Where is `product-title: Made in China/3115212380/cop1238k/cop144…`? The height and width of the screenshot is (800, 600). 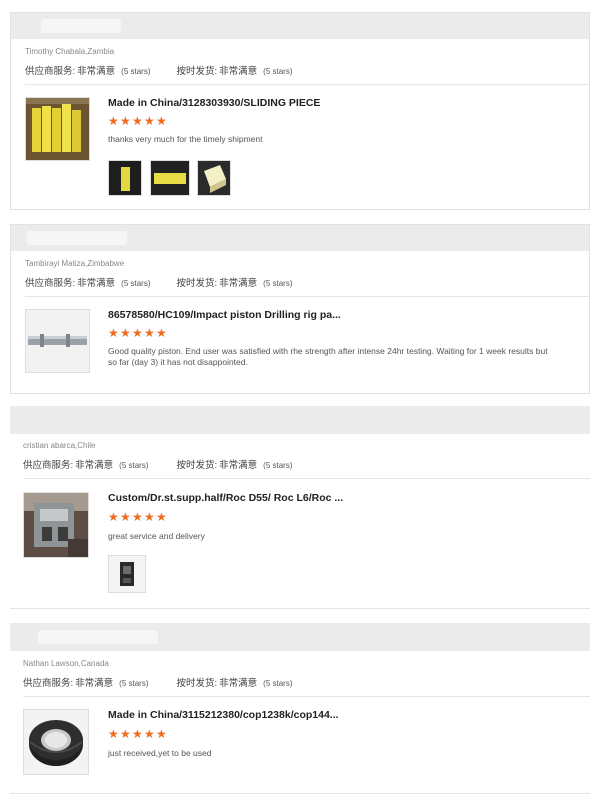
product-title: Made in China/3115212380/cop1238k/cop144… is located at coordinates (223, 715).